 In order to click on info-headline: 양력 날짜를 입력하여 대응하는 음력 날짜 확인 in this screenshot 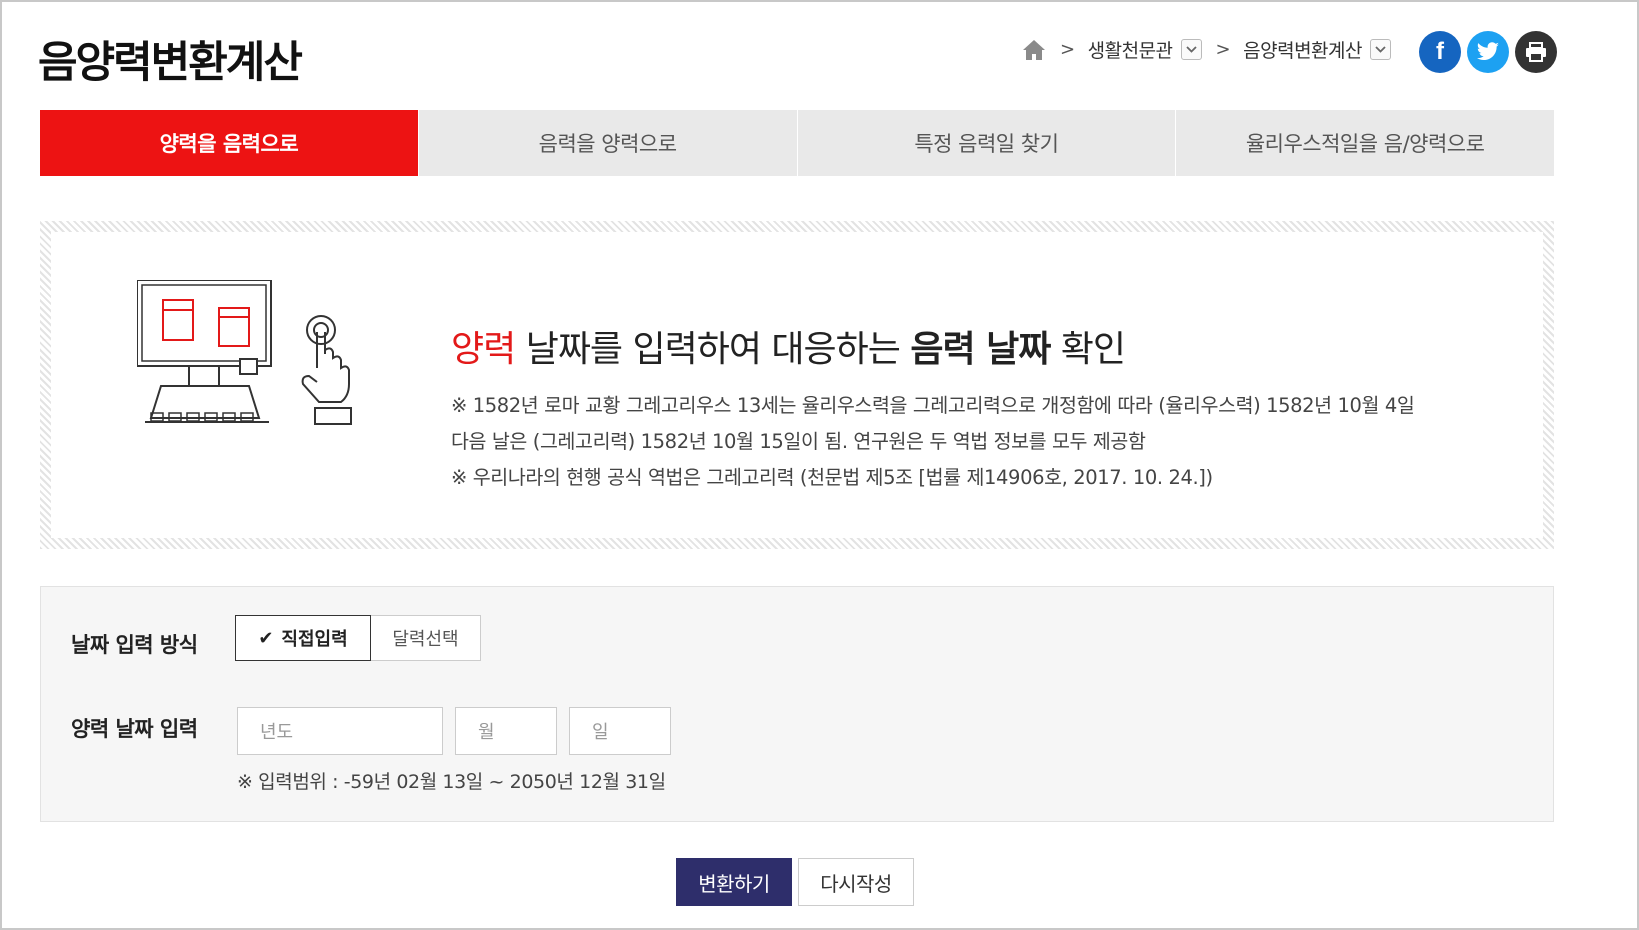, I will do `click(788, 346)`.